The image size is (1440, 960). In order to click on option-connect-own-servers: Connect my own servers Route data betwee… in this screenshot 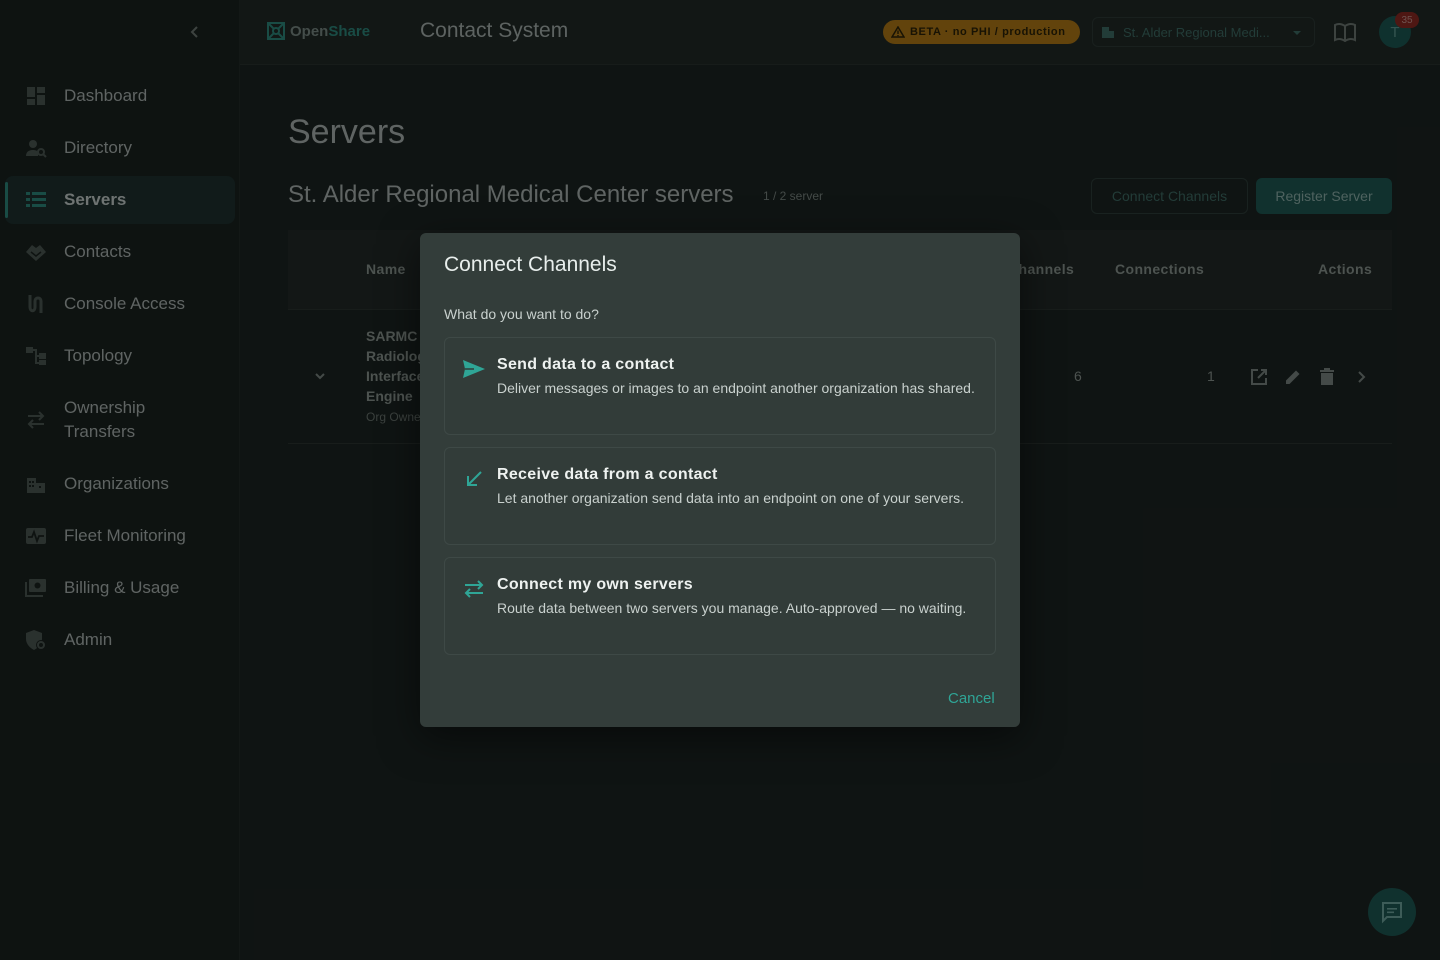, I will do `click(720, 606)`.